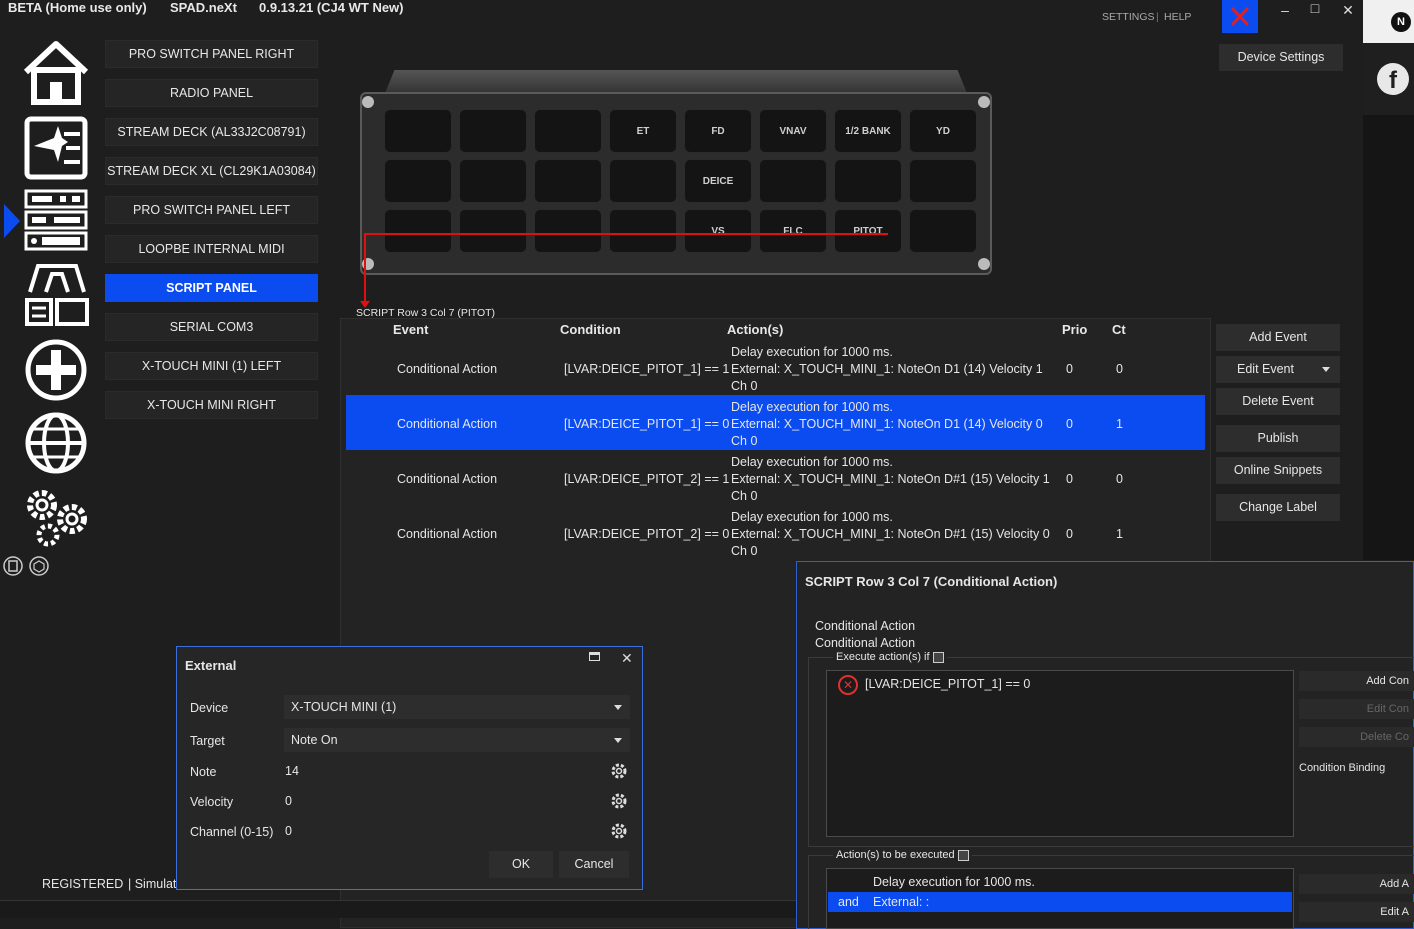 The image size is (1414, 929). What do you see at coordinates (1393, 79) in the screenshot?
I see `facebook-icon: f` at bounding box center [1393, 79].